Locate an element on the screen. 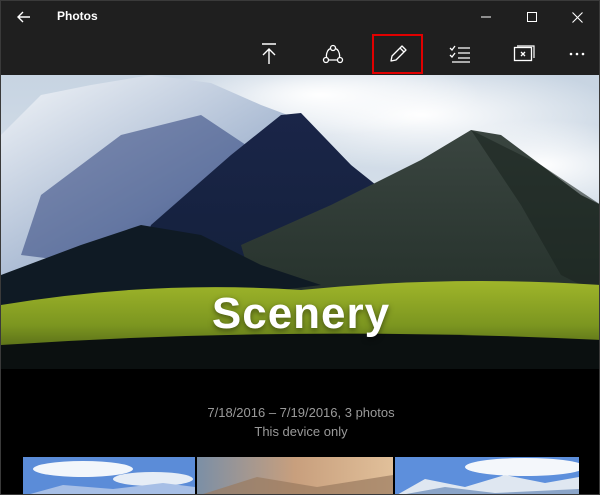 This screenshot has height=495, width=600. select-button is located at coordinates (460, 54).